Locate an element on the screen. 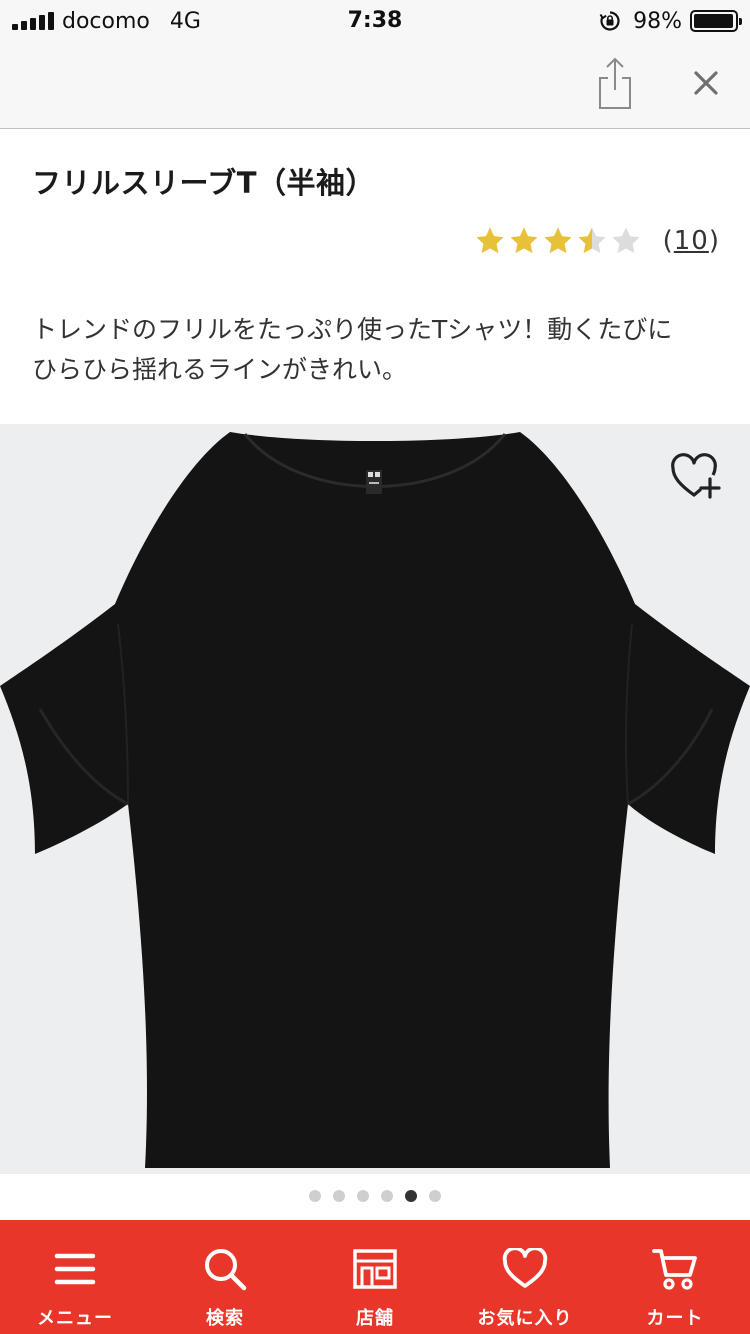 This screenshot has height=1334, width=750. nav-menu: メニュー is located at coordinates (75, 1277).